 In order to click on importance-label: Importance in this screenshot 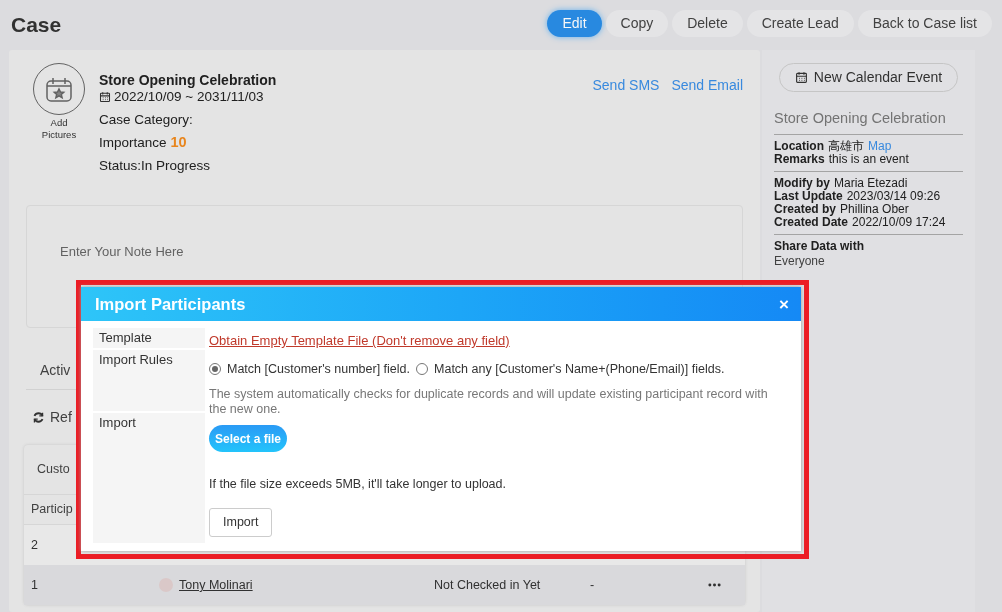, I will do `click(133, 143)`.